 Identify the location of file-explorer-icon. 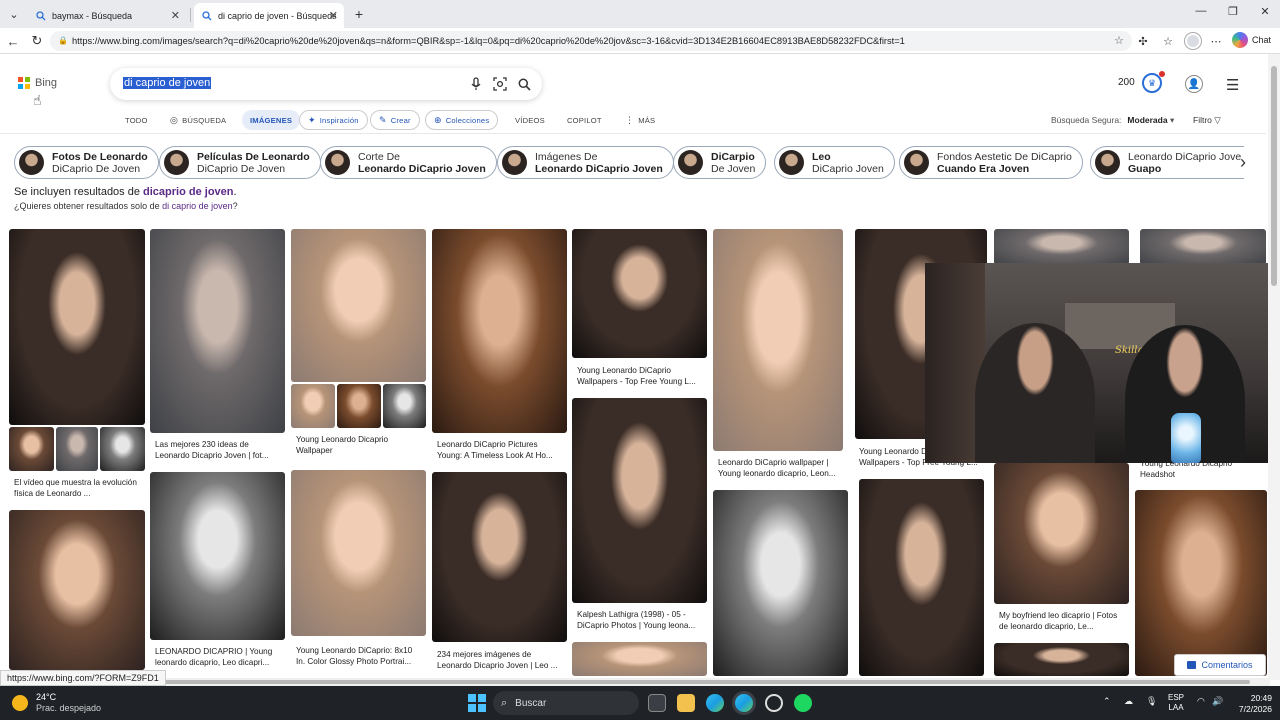
(686, 703).